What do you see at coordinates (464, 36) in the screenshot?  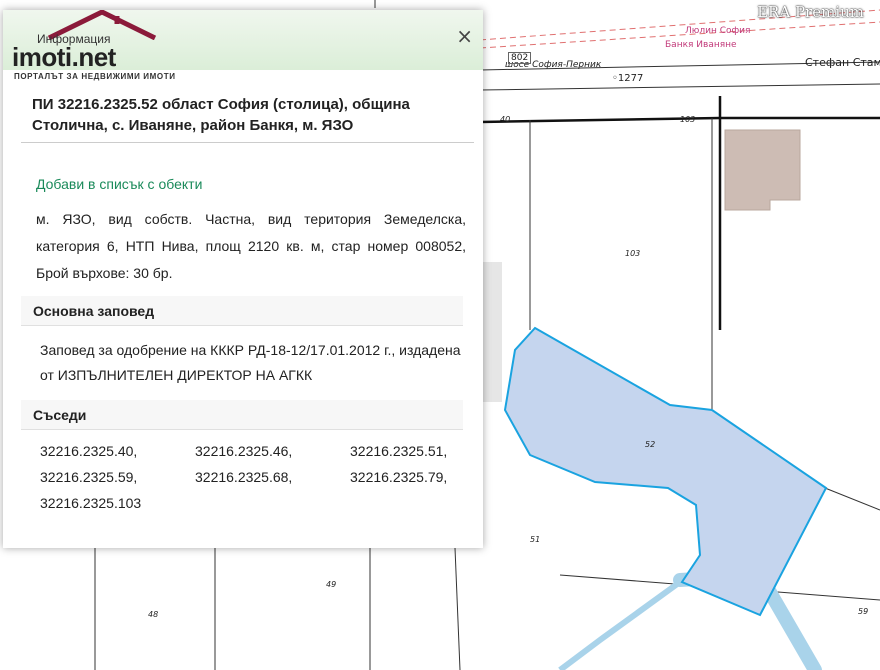 I see `close-icon: ×` at bounding box center [464, 36].